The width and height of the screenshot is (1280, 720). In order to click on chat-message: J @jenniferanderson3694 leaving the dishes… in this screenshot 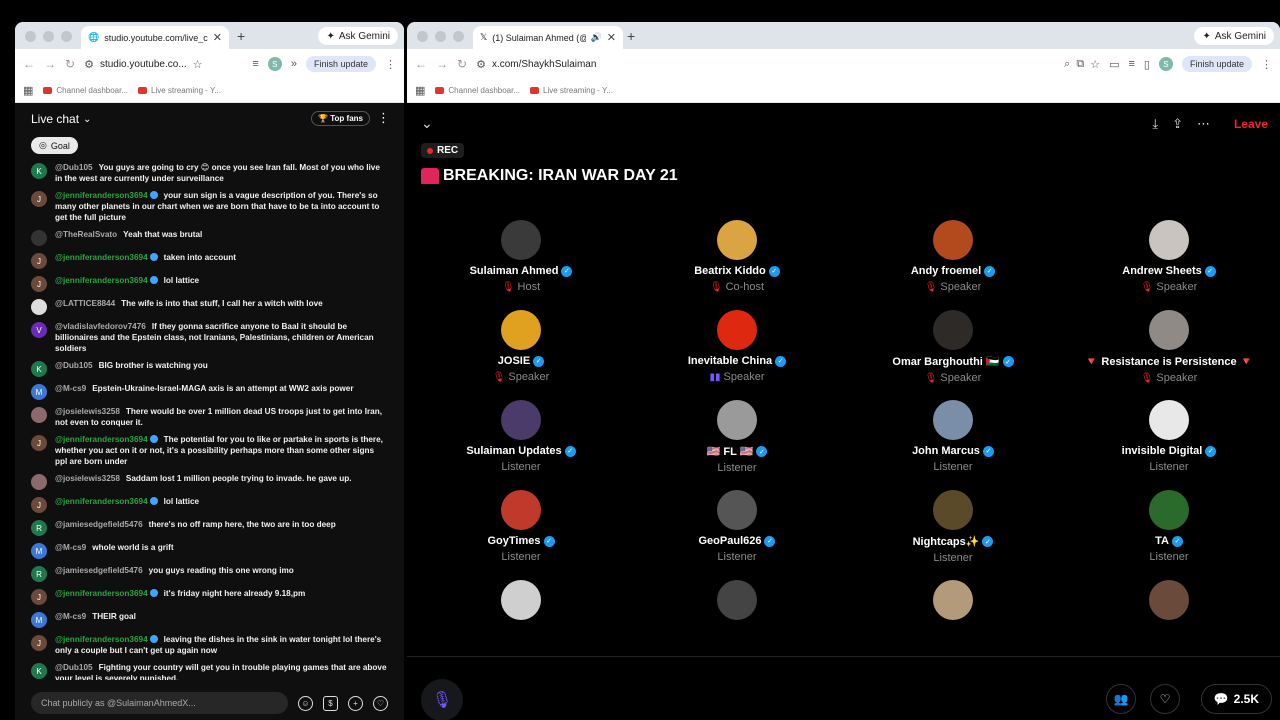, I will do `click(209, 646)`.